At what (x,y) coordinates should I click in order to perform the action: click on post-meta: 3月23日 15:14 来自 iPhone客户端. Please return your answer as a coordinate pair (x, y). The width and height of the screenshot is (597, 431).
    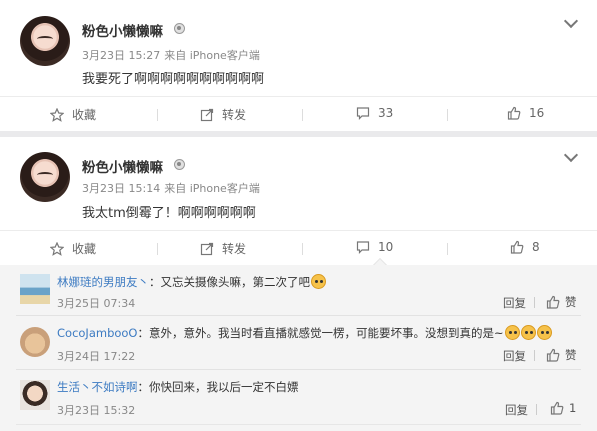
    Looking at the image, I should click on (173, 188).